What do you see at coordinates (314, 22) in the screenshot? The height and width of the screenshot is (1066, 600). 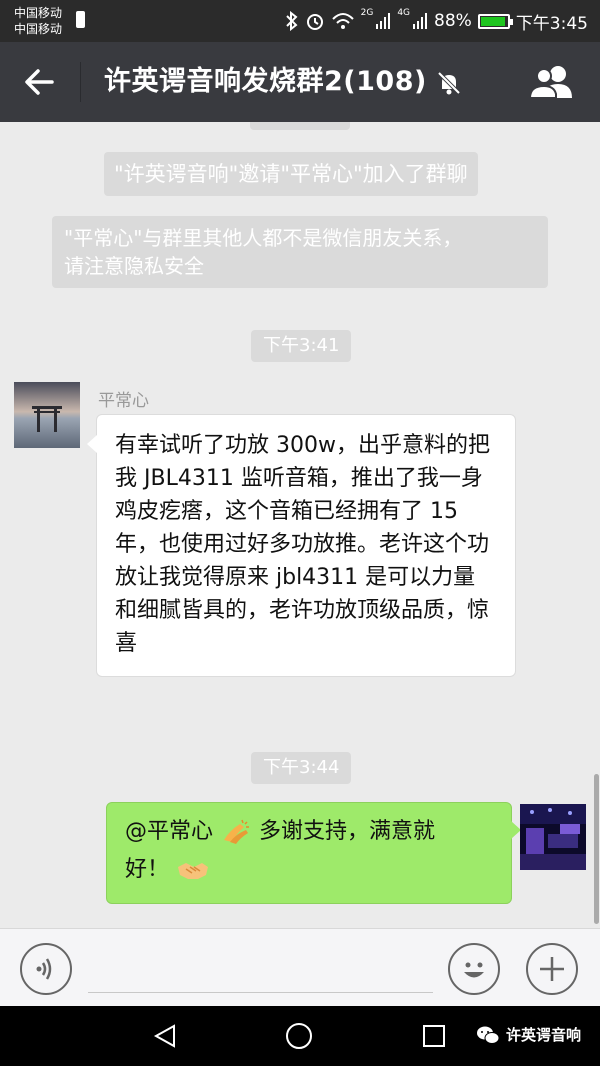 I see `alarm-icon` at bounding box center [314, 22].